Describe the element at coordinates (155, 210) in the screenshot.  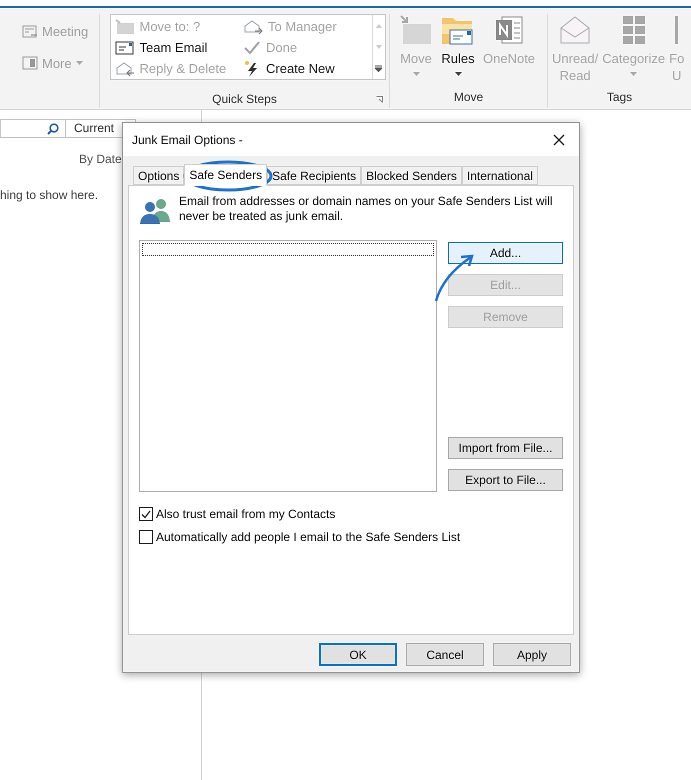
I see `people-icon` at that location.